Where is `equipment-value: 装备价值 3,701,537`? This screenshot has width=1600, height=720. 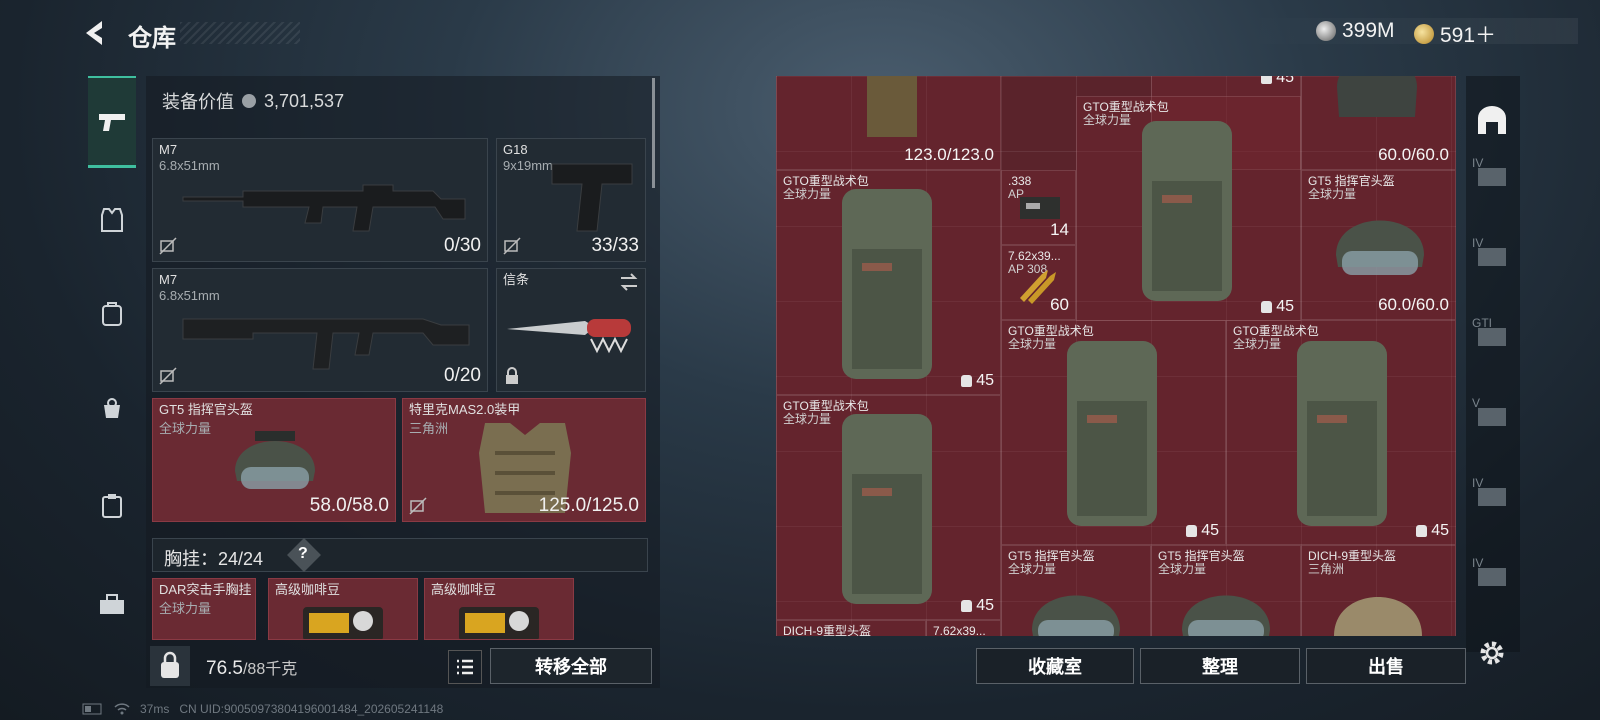
equipment-value: 装备价值 3,701,537 is located at coordinates (253, 101).